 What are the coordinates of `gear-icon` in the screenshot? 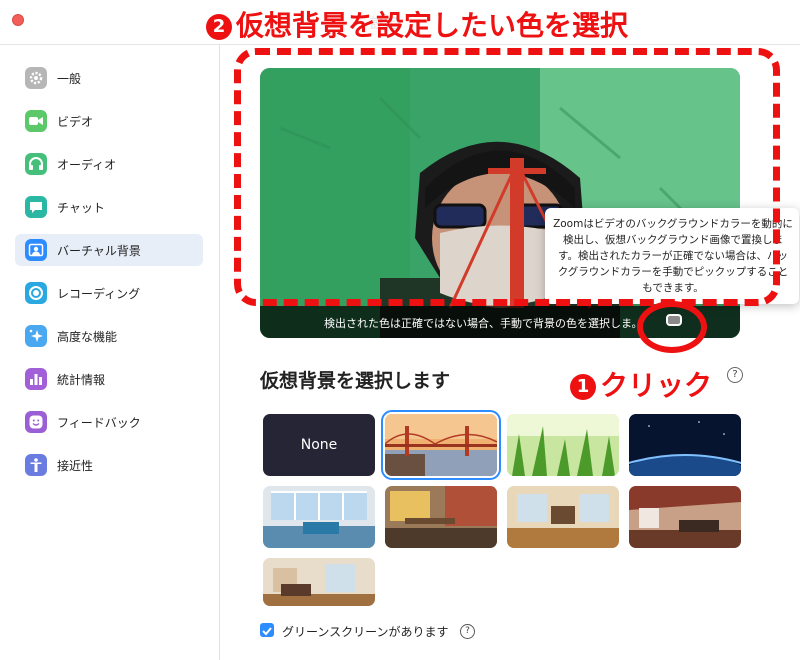 It's located at (36, 78).